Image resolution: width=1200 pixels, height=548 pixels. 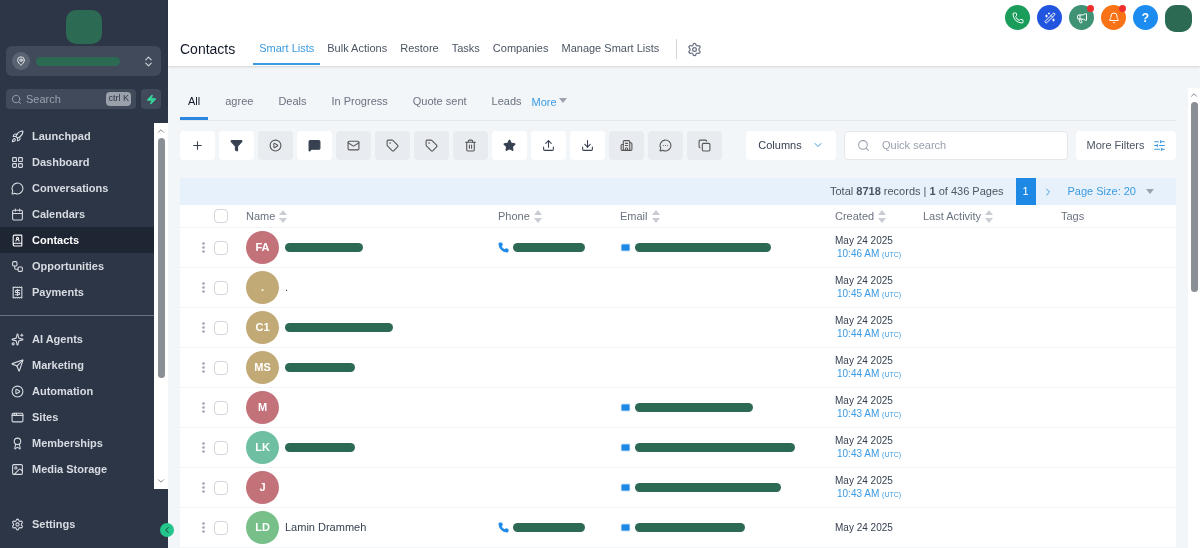 I want to click on tab: Bulk Actions, so click(x=357, y=49).